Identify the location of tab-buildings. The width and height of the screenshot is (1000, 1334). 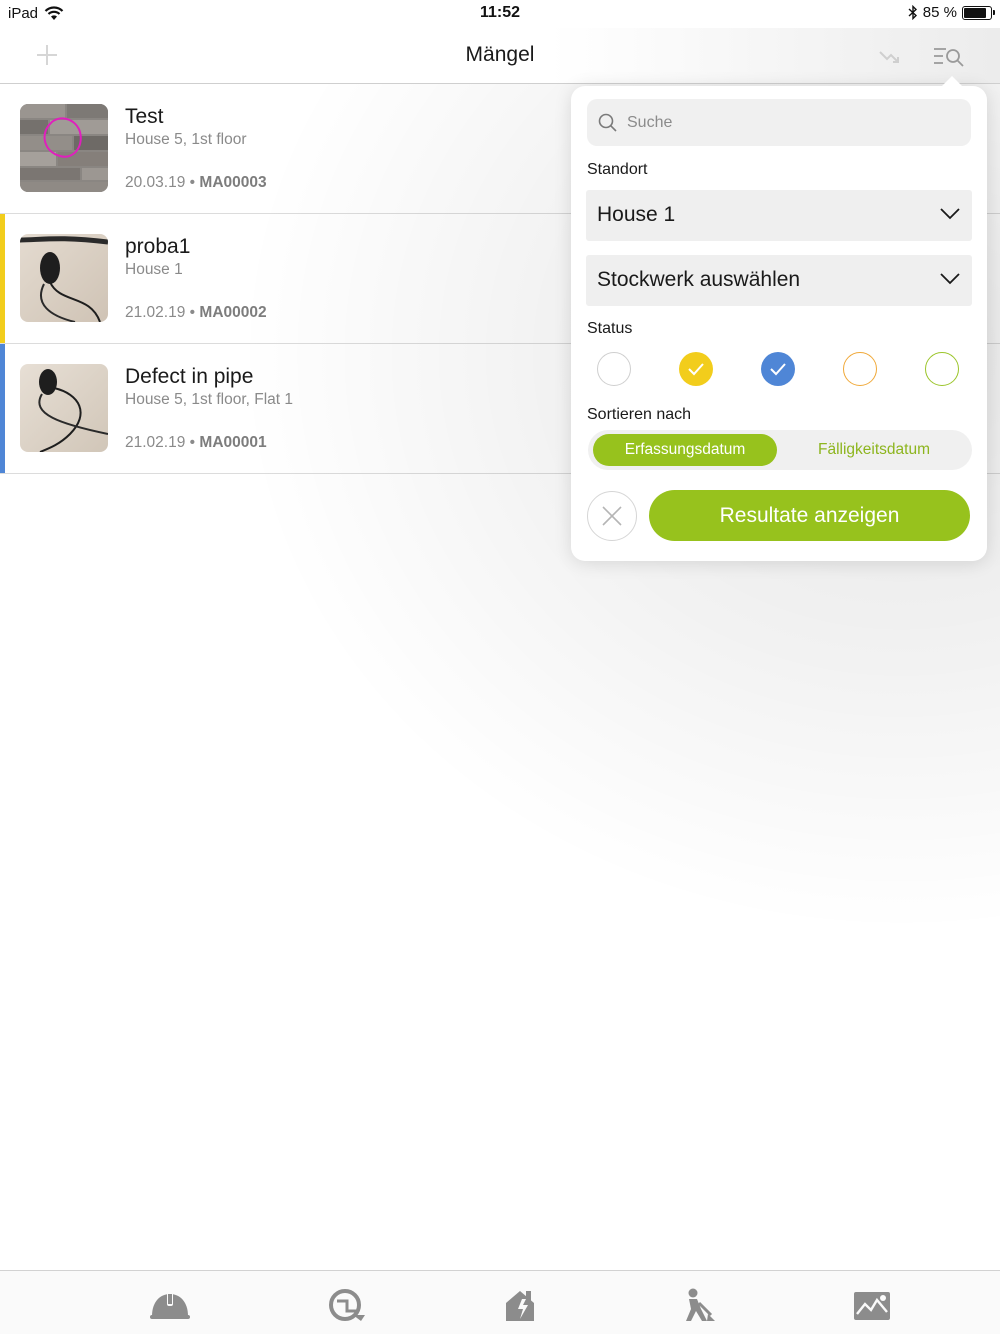
(522, 1305).